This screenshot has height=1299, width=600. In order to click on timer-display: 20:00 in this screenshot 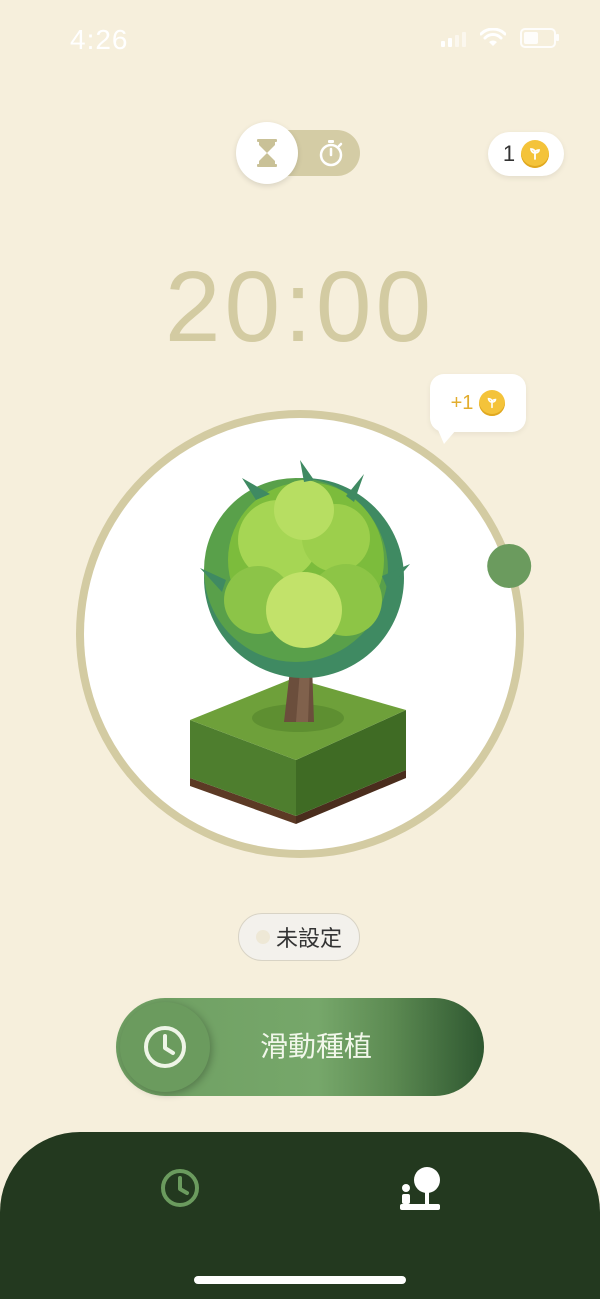, I will do `click(300, 307)`.